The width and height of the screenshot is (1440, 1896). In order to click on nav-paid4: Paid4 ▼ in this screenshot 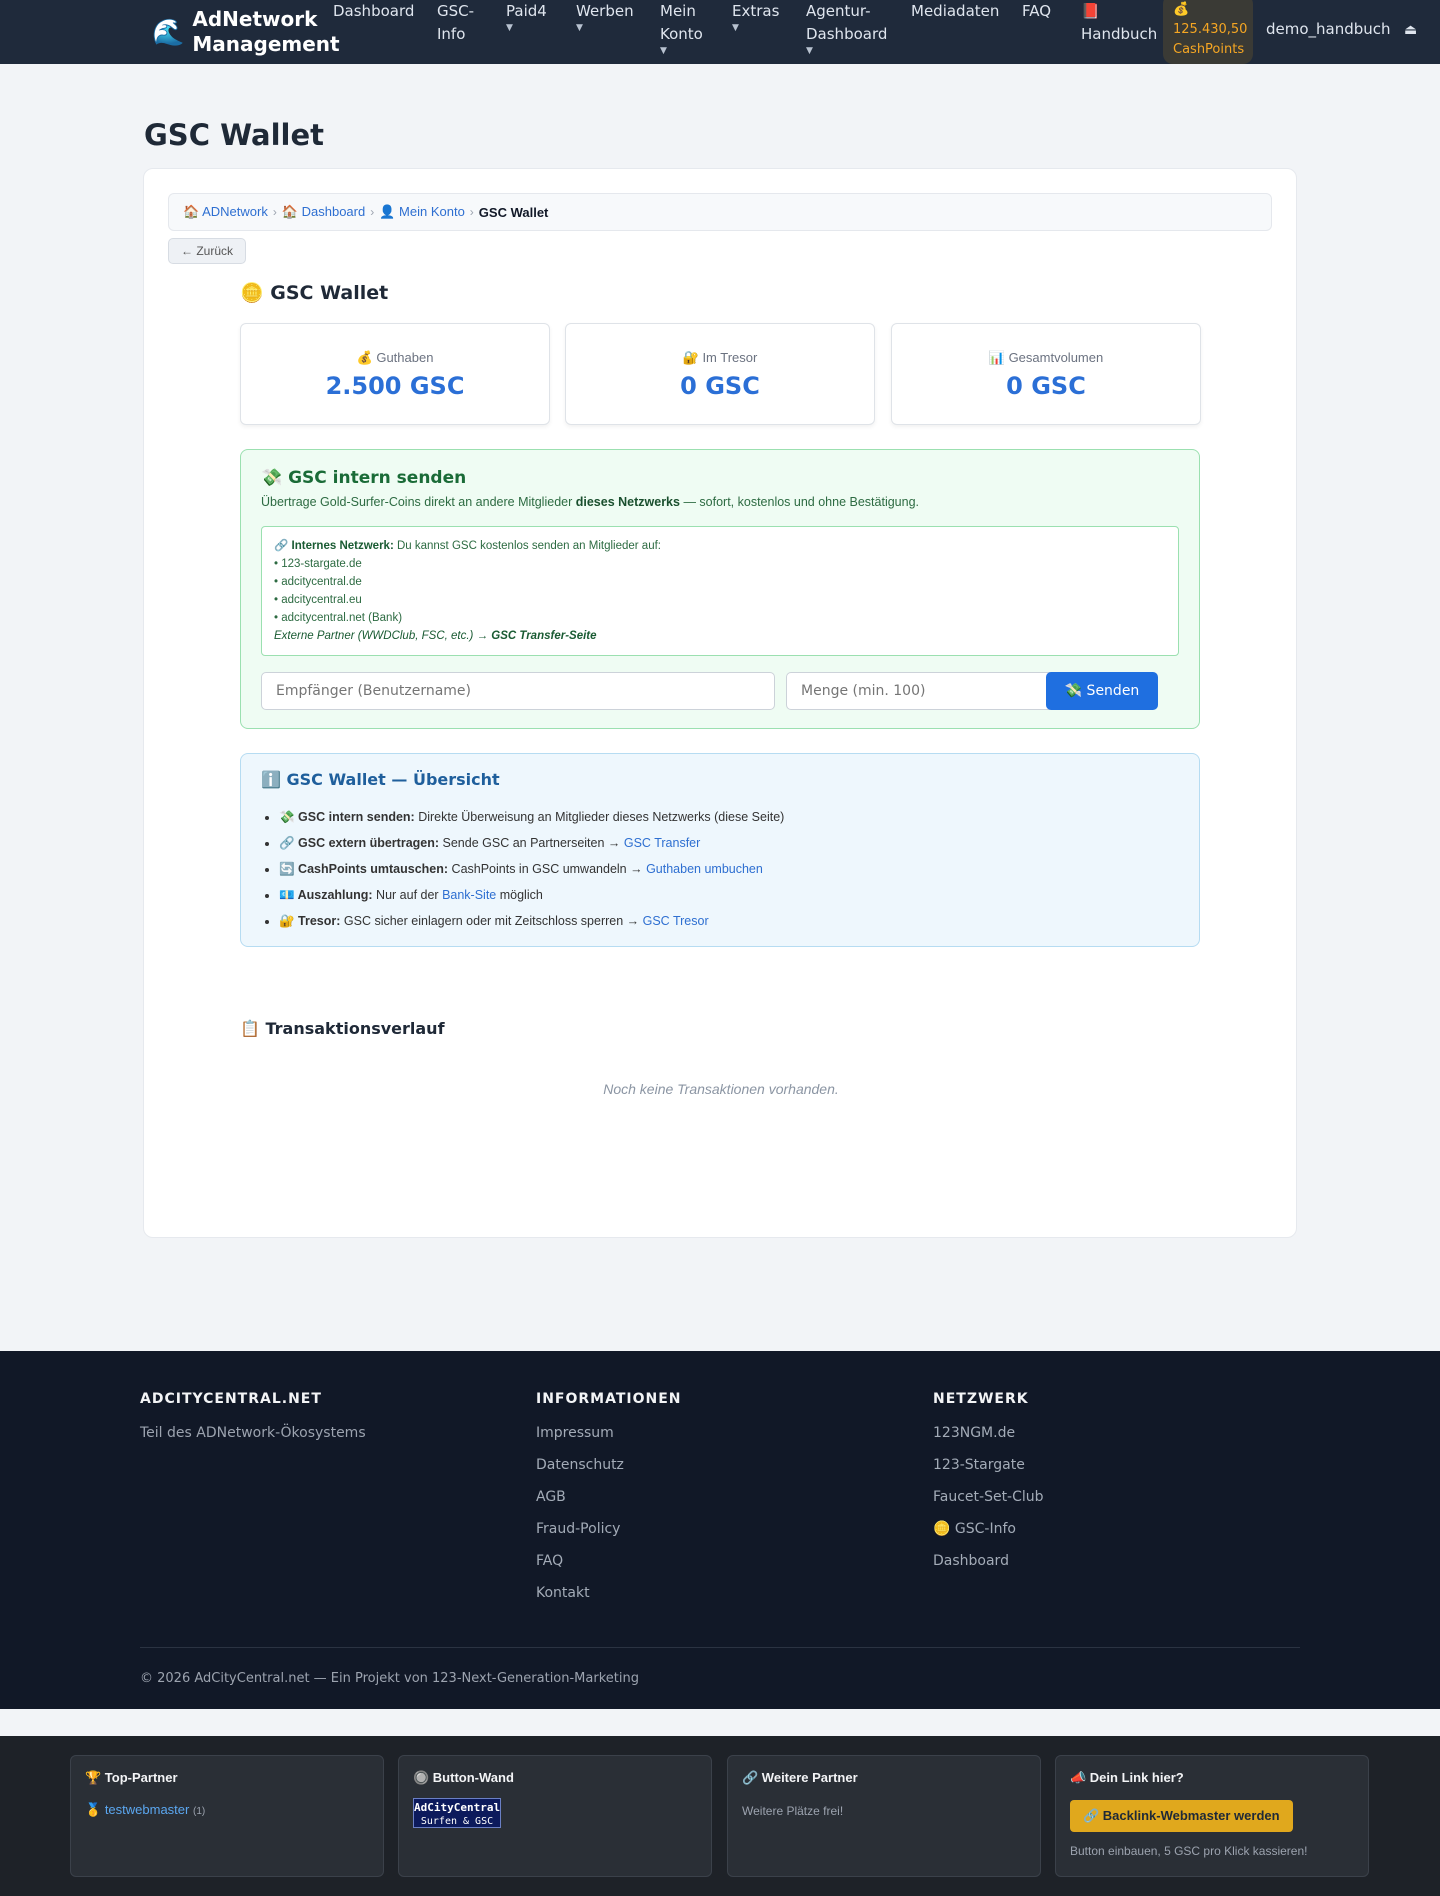, I will do `click(526, 17)`.